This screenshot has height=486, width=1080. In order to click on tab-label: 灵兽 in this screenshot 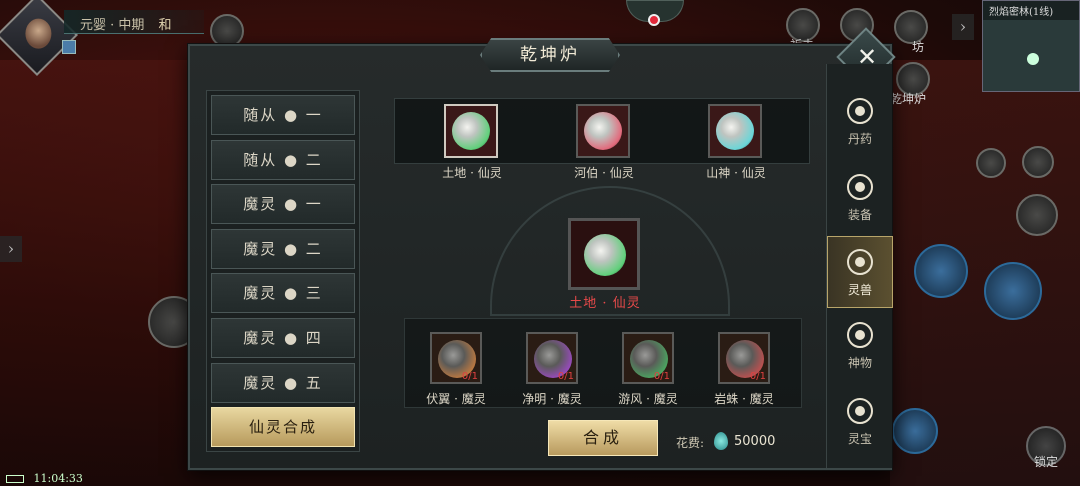, I will do `click(859, 290)`.